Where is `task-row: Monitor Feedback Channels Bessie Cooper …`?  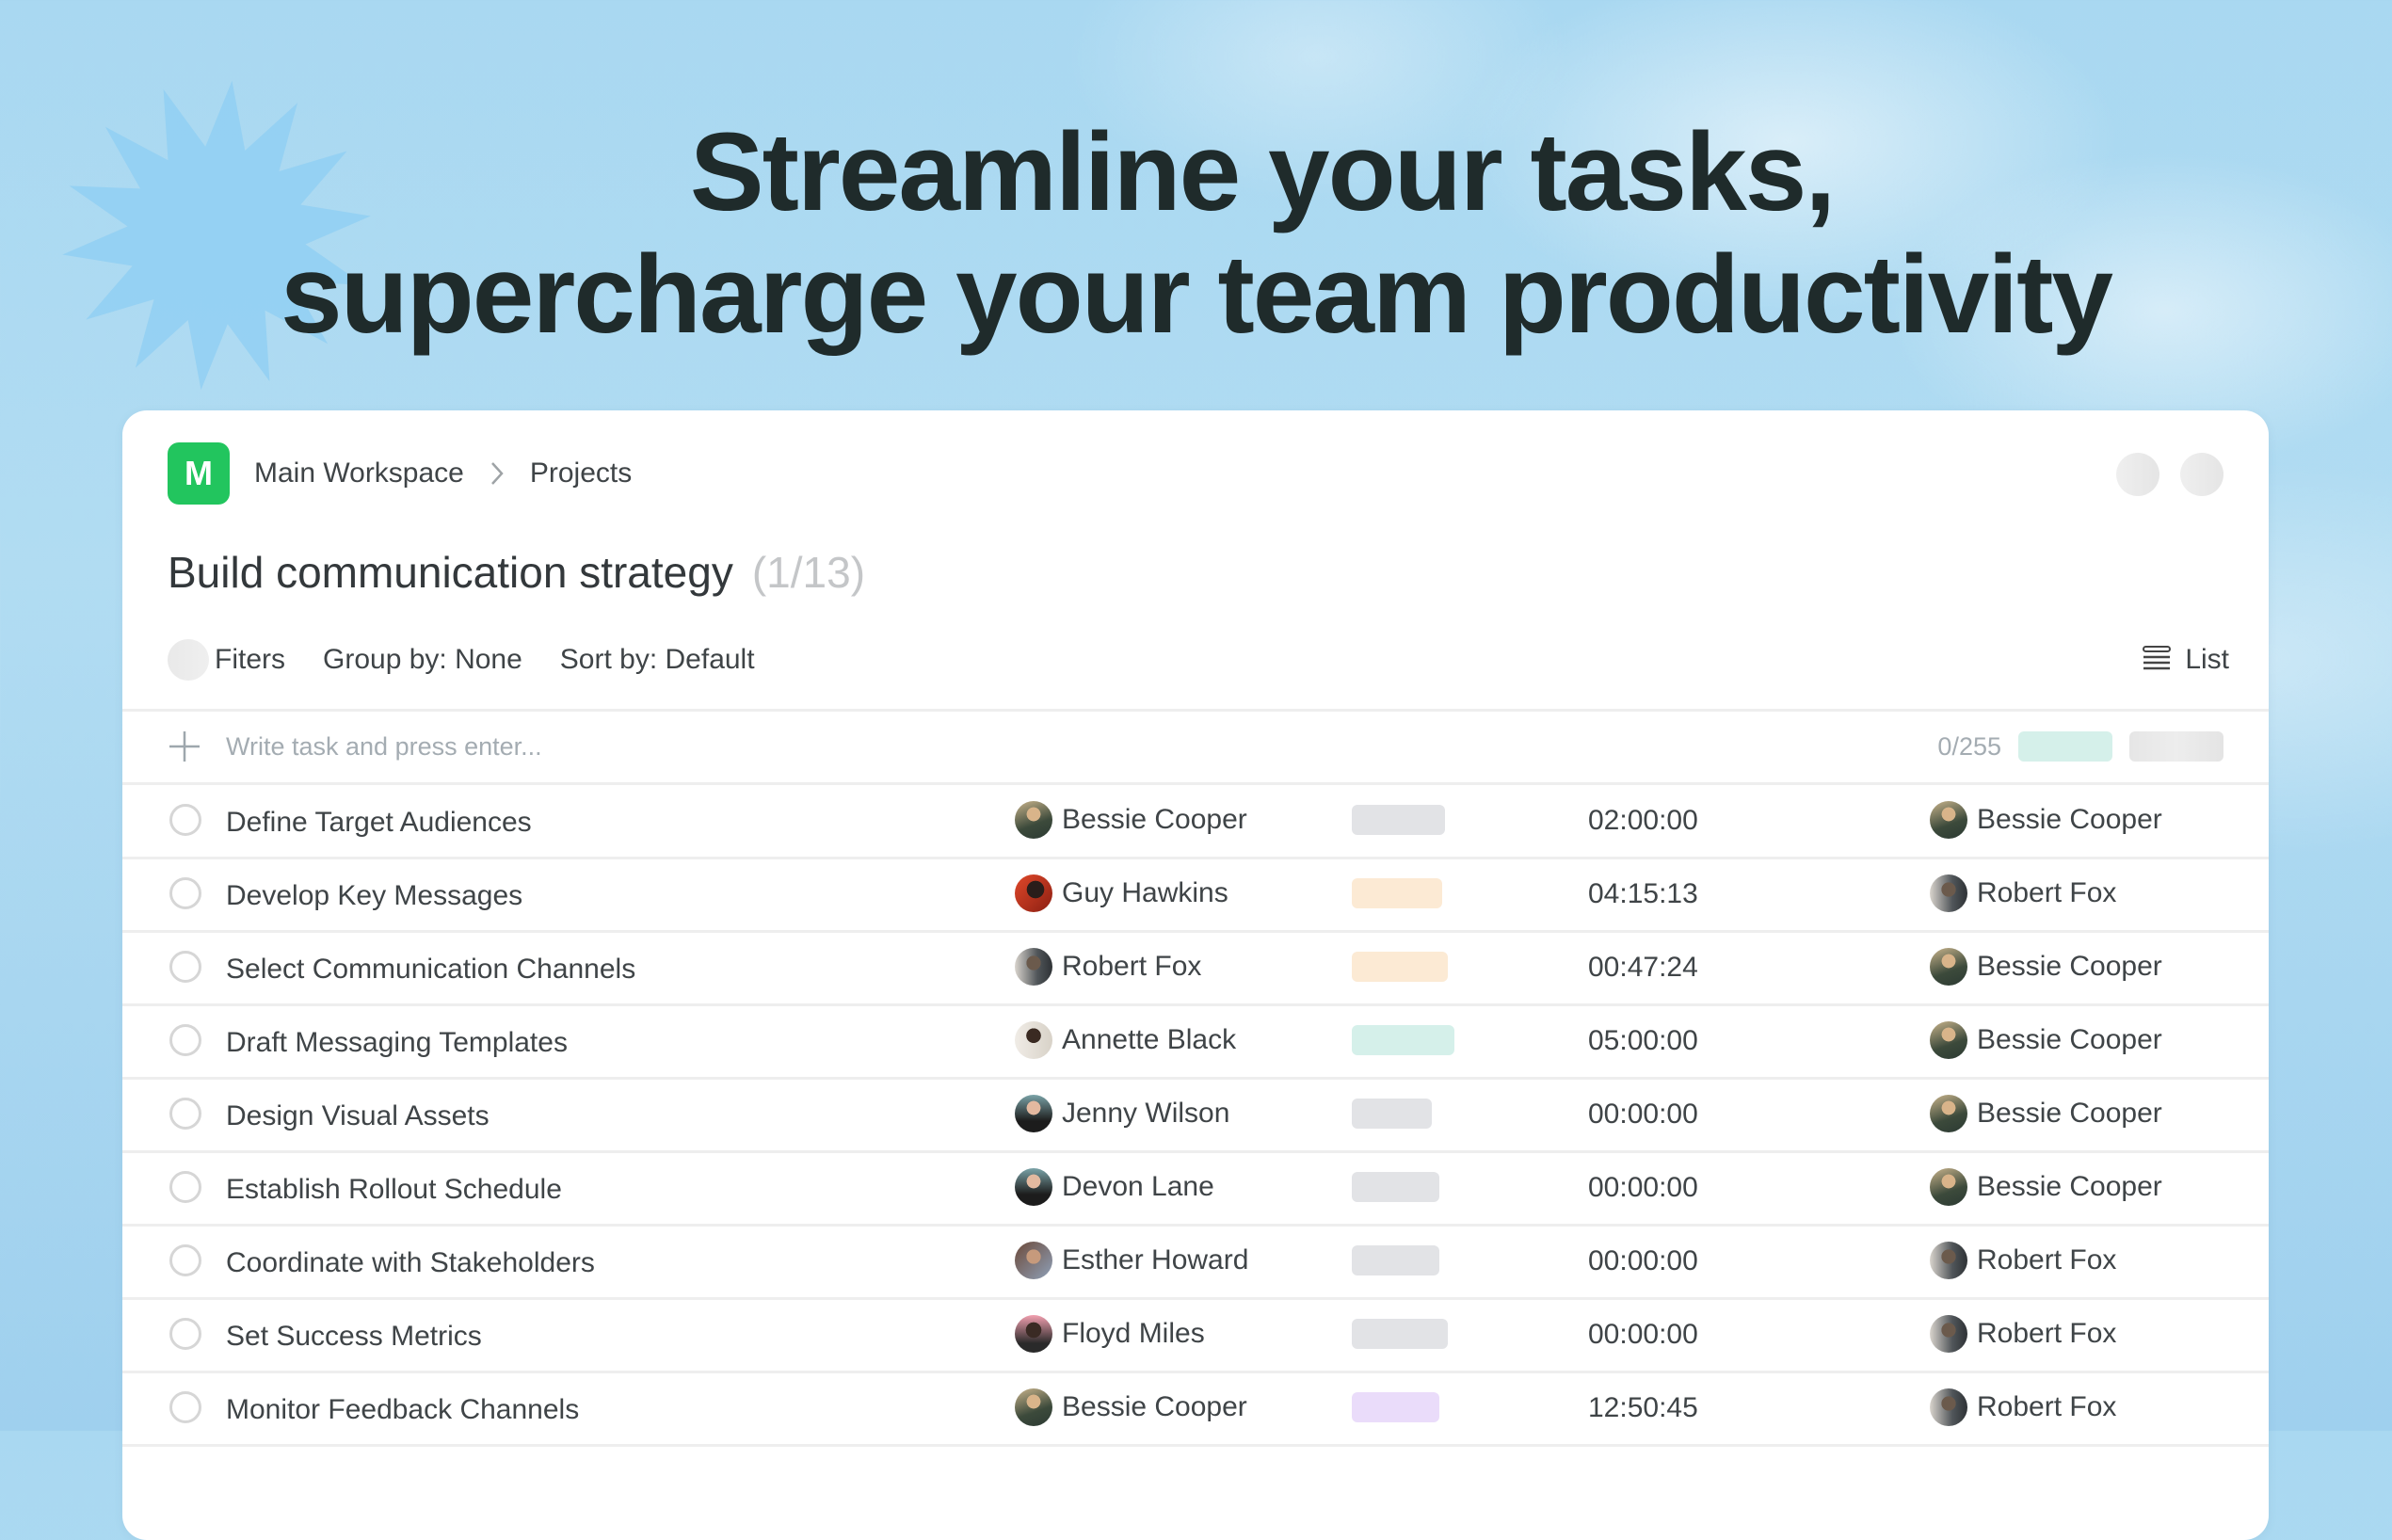 task-row: Monitor Feedback Channels Bessie Cooper … is located at coordinates (1195, 1410).